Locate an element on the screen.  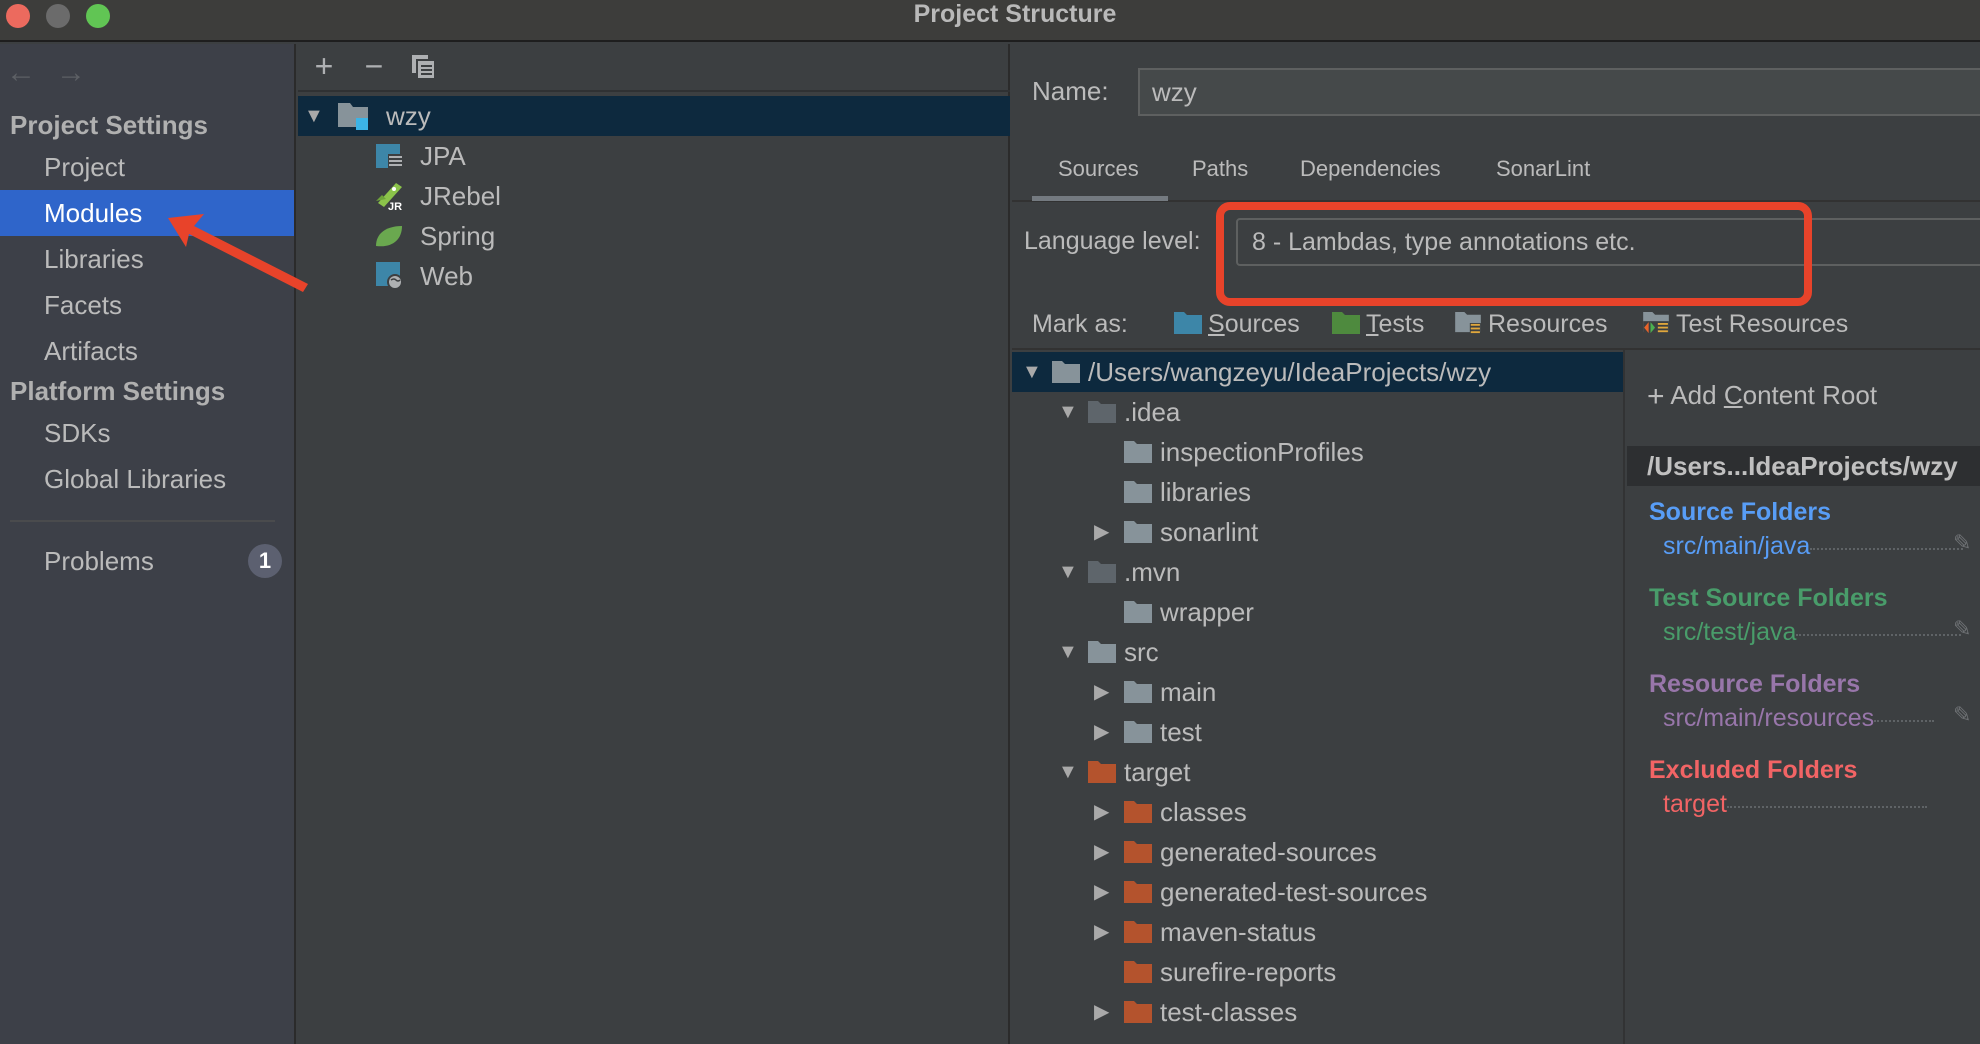
content-tree-item: surefire-reports is located at coordinates (1317, 972).